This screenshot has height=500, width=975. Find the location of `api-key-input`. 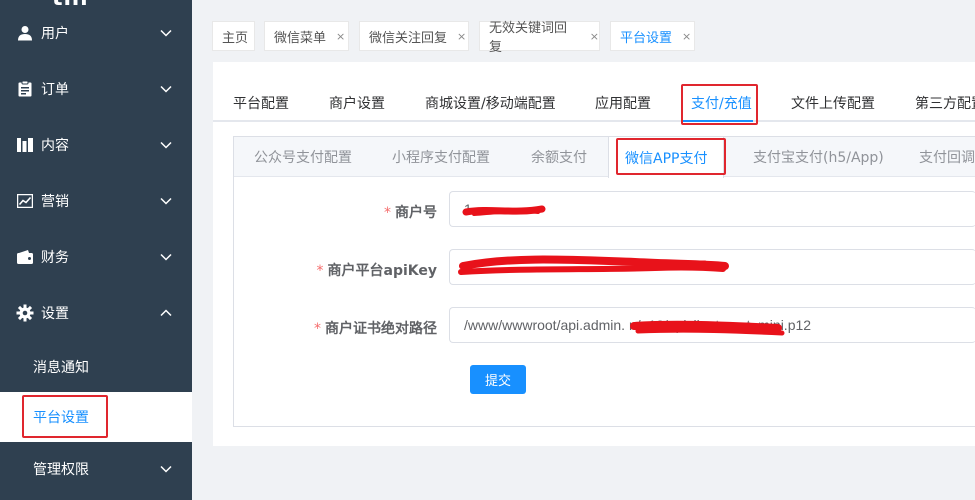

api-key-input is located at coordinates (712, 267).